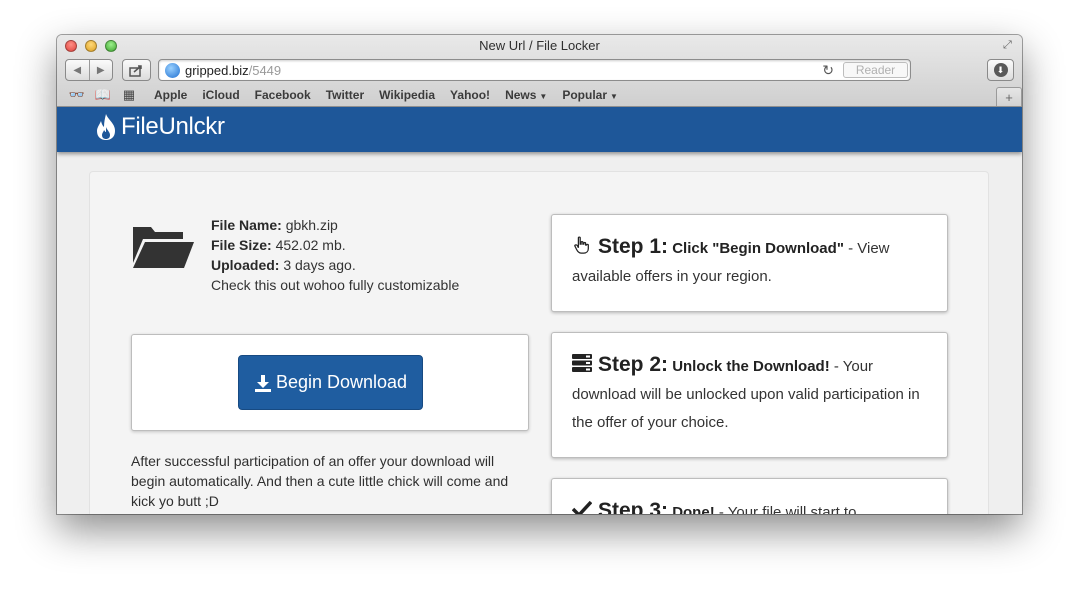 The width and height of the screenshot is (1079, 593). Describe the element at coordinates (749, 496) in the screenshot. I see `step-3-card: Step 3: Done! - Your file will start to` at that location.